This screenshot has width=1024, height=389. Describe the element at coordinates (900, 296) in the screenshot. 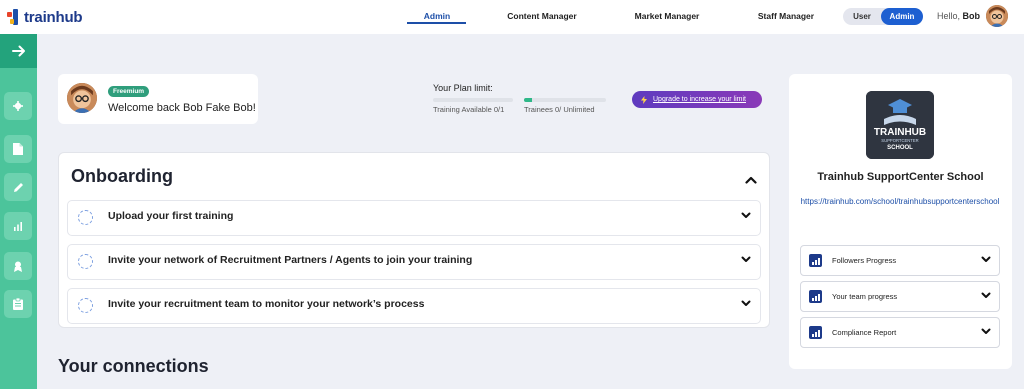

I see `report-team-progress: Your team progress` at that location.